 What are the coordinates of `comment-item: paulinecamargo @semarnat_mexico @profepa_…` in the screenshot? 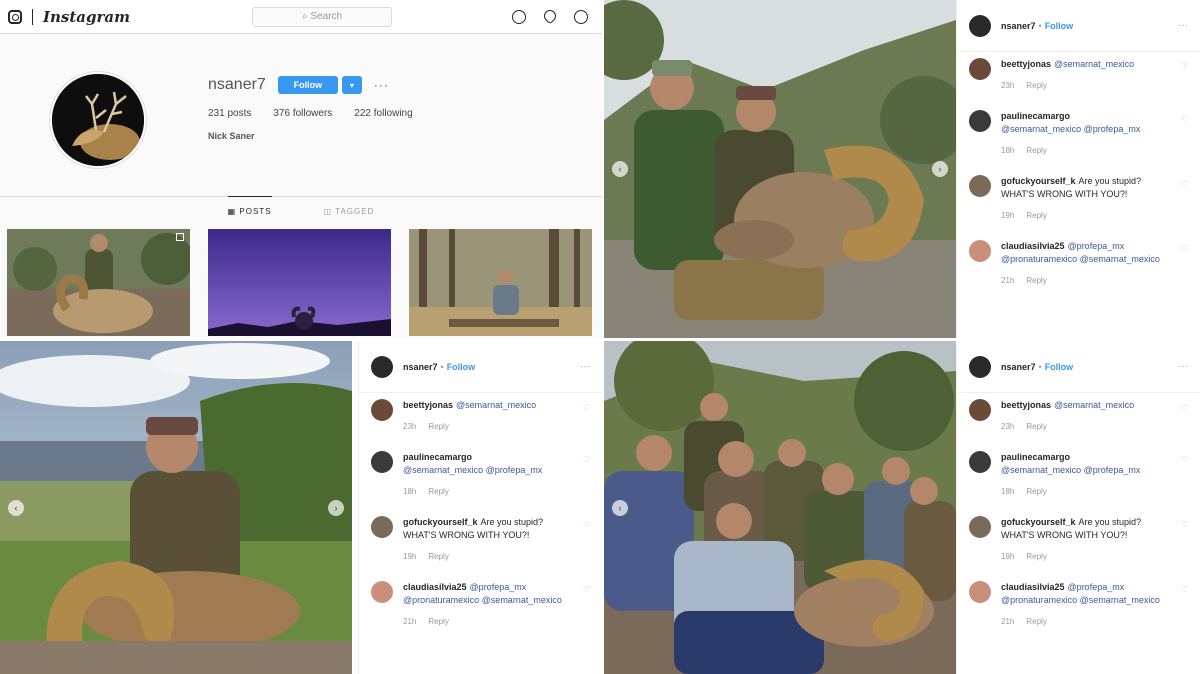 It's located at (480, 474).